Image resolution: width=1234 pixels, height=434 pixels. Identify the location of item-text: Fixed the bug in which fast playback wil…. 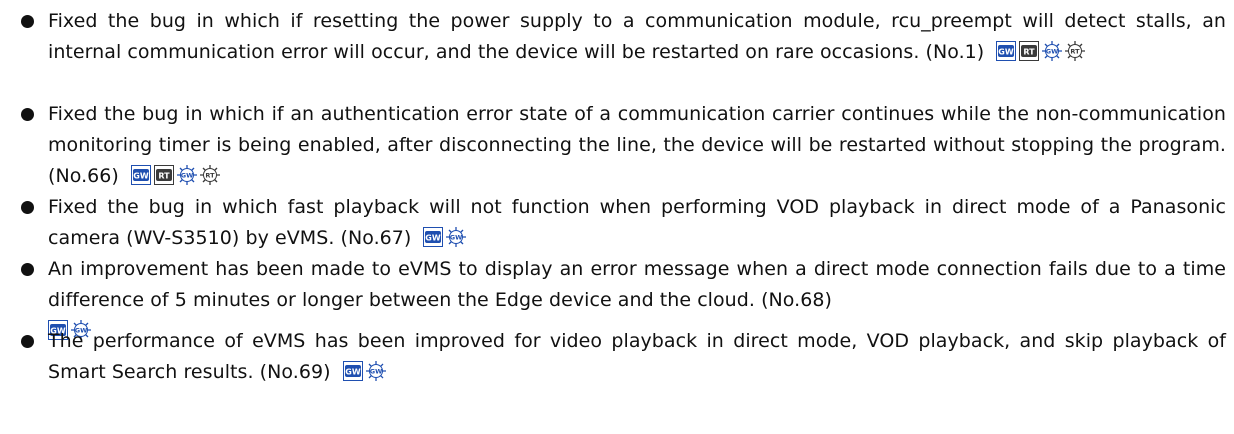
(637, 222).